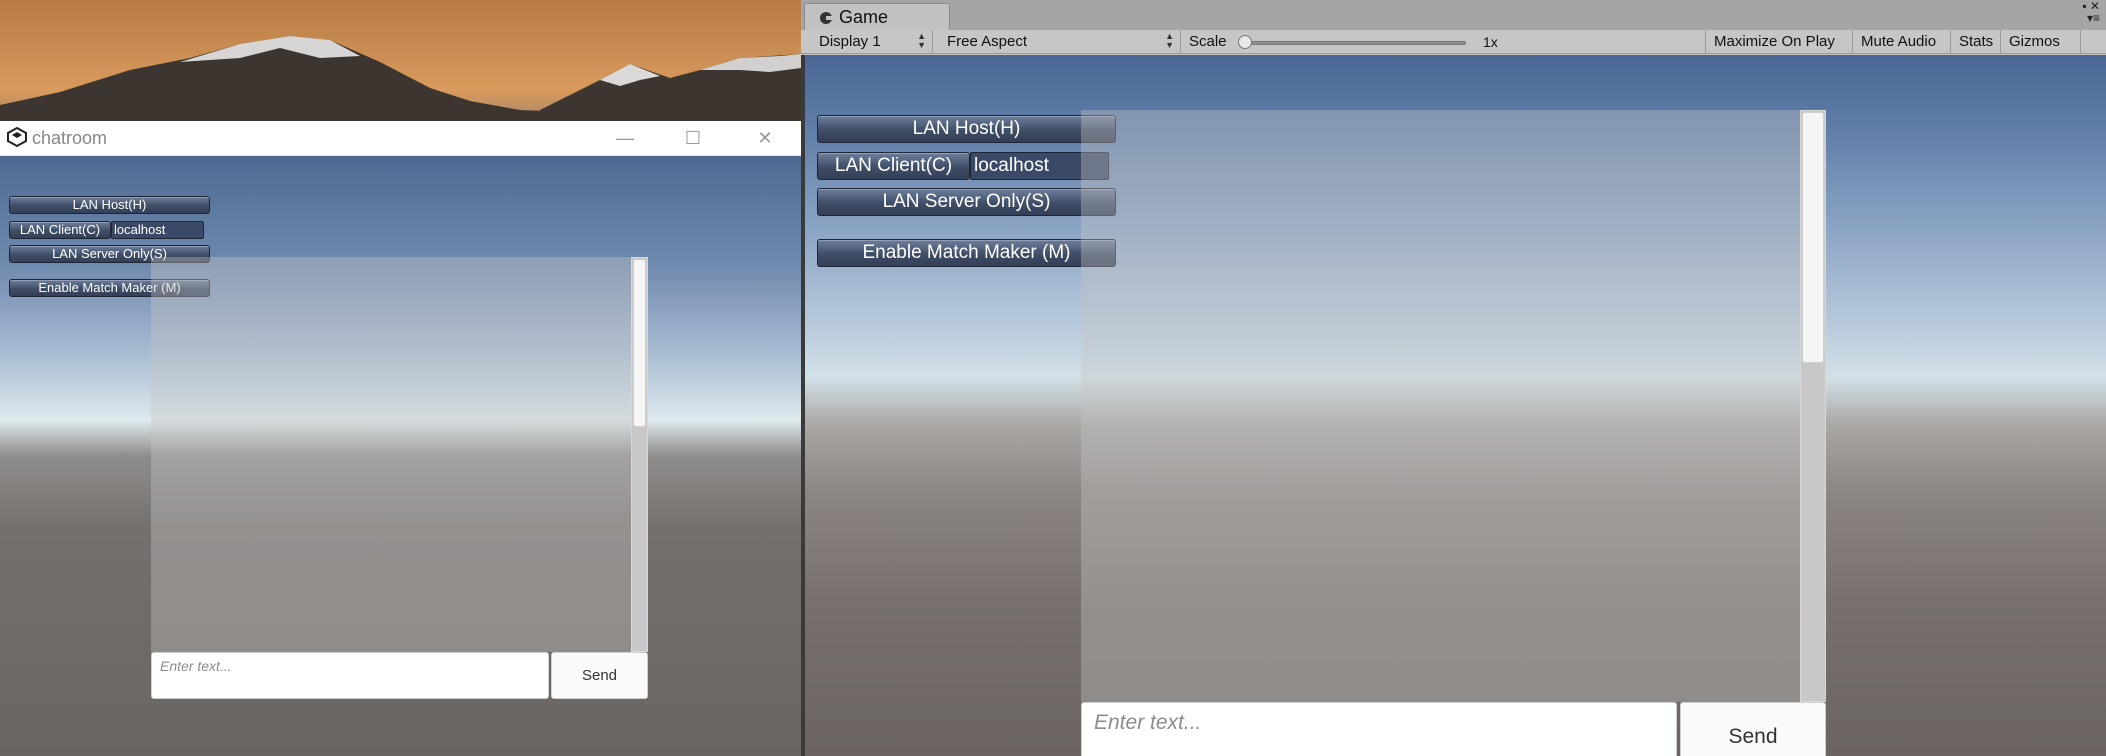  Describe the element at coordinates (826, 18) in the screenshot. I see `game-tab-icon` at that location.